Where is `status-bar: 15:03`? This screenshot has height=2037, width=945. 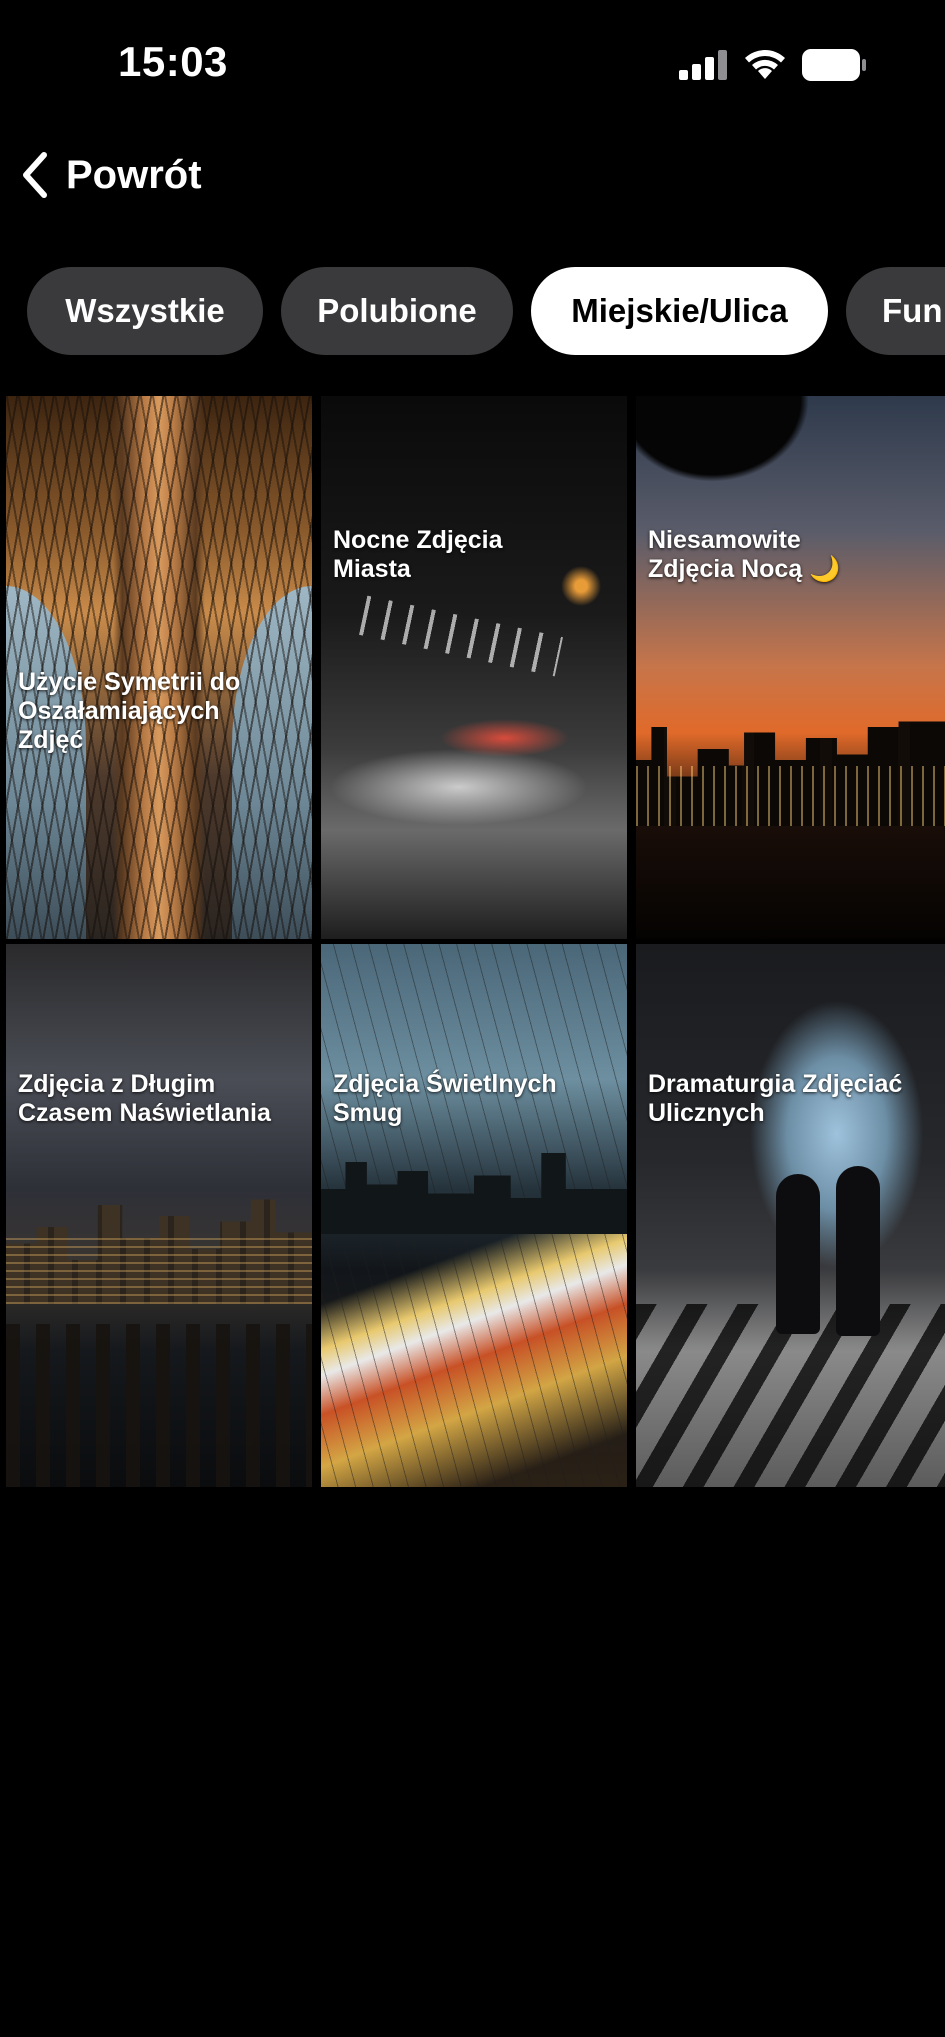
status-bar: 15:03 is located at coordinates (472, 65).